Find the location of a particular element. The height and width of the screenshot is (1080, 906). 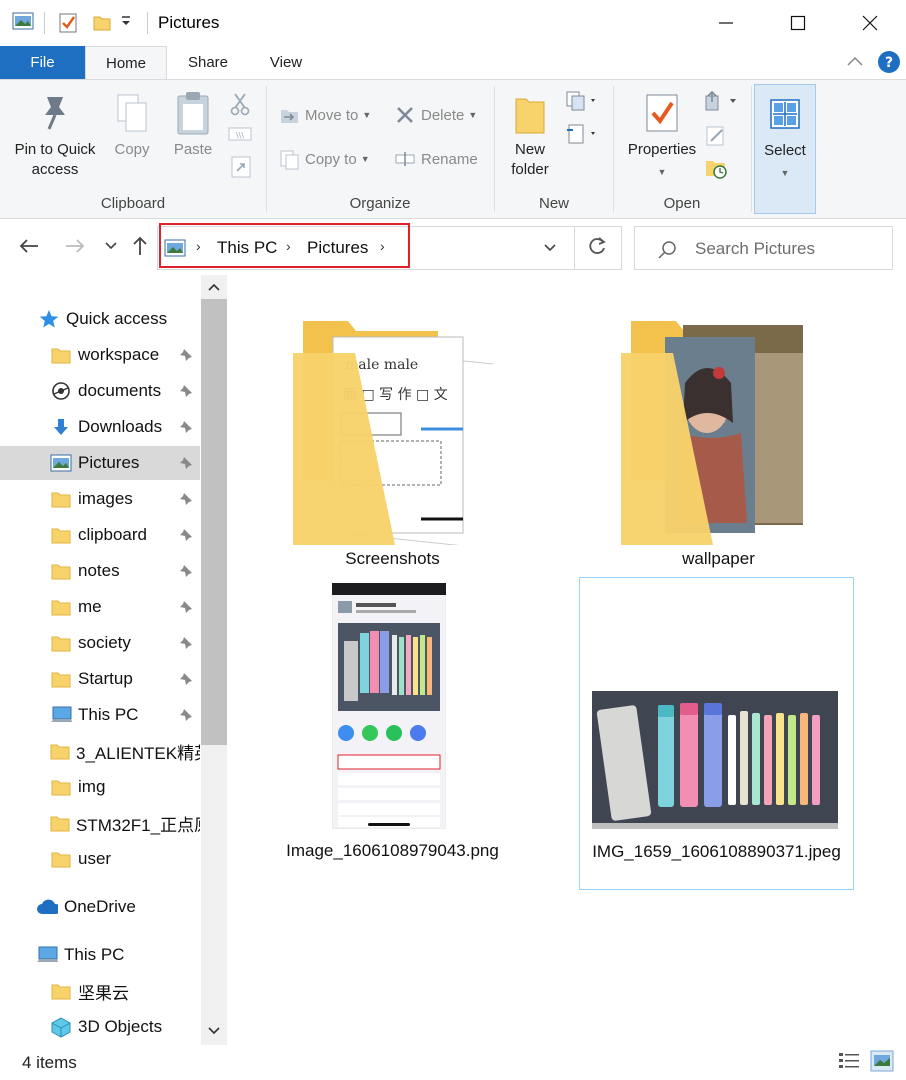

tab-view: View is located at coordinates (286, 62).